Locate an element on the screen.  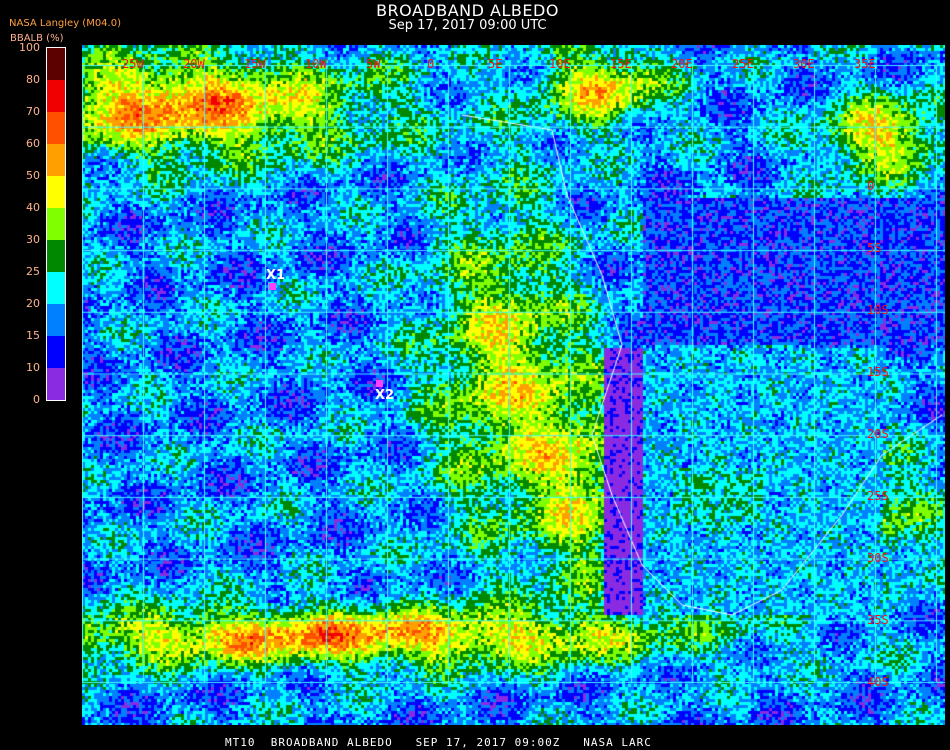
longitude-label: 0 is located at coordinates (431, 64).